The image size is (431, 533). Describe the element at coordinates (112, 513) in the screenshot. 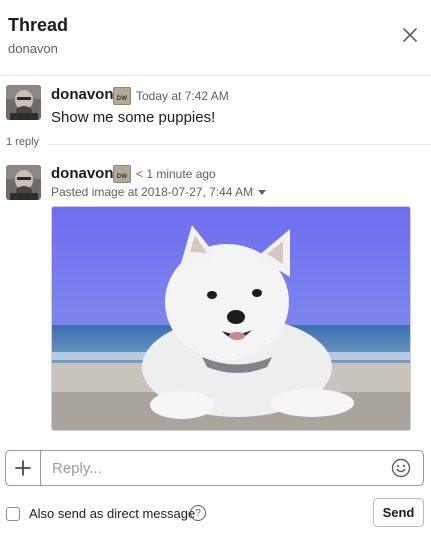

I see `direct-message-label: Also send as direct message` at that location.